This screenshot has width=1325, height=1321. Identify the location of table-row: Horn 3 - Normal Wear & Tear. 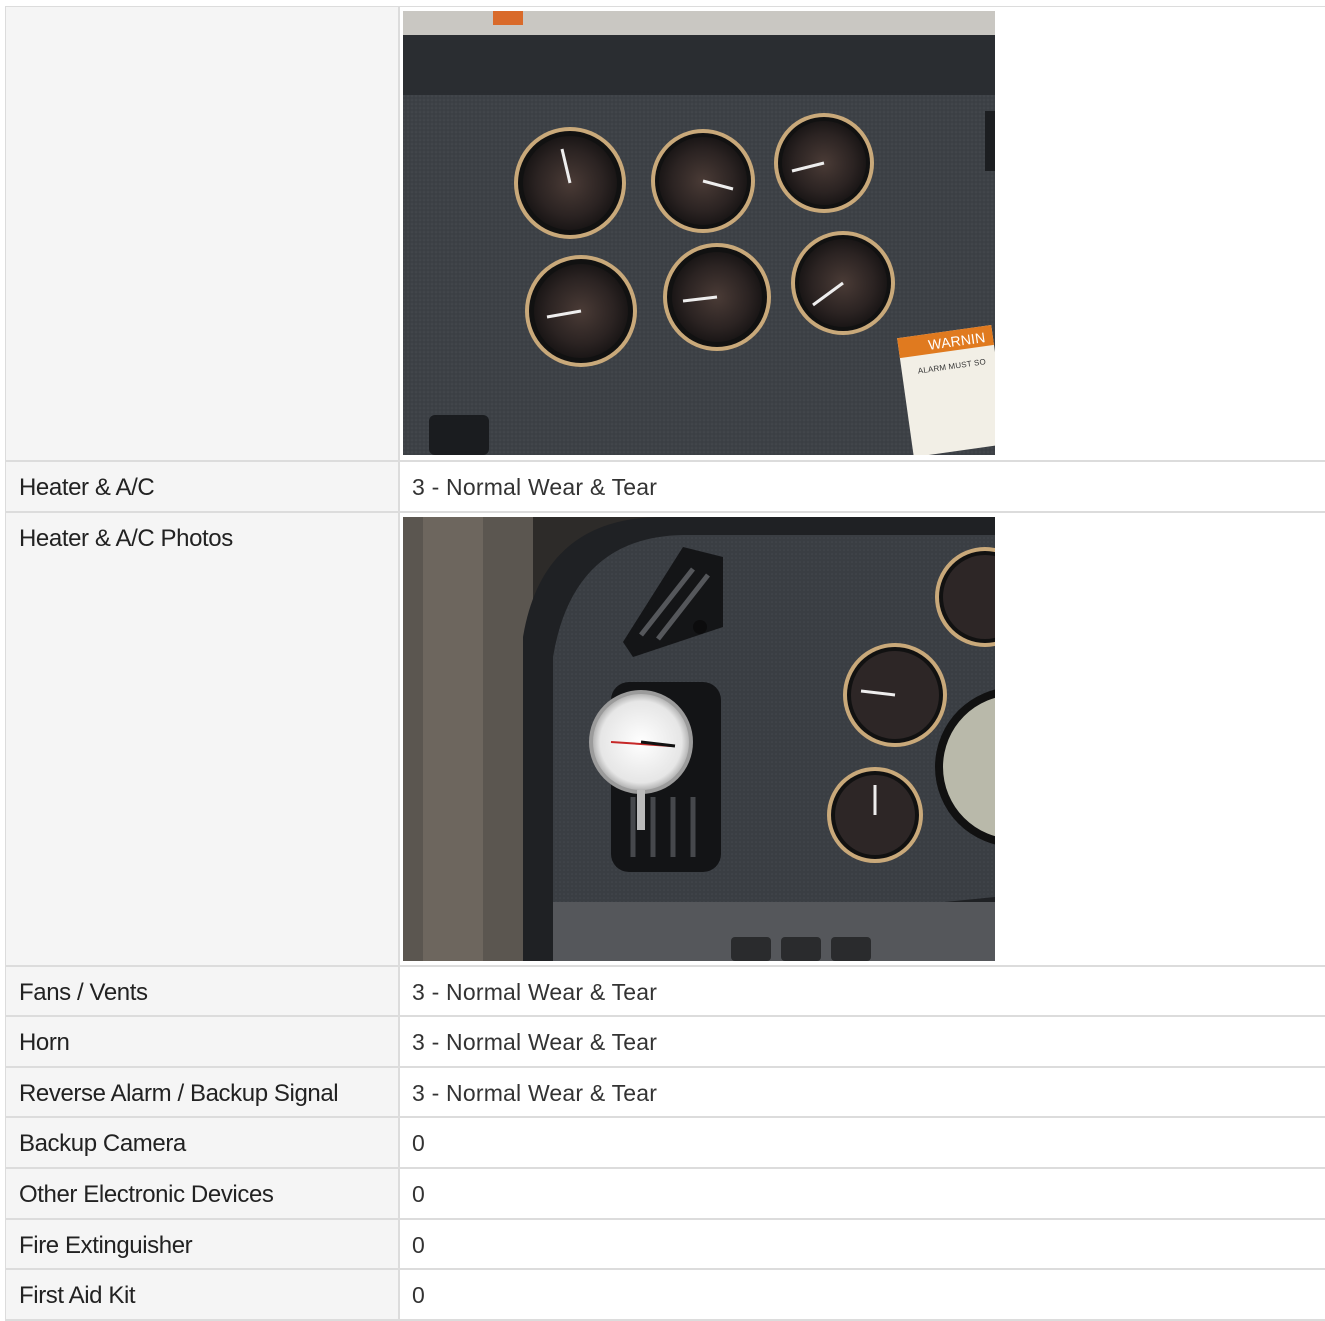
(665, 1042).